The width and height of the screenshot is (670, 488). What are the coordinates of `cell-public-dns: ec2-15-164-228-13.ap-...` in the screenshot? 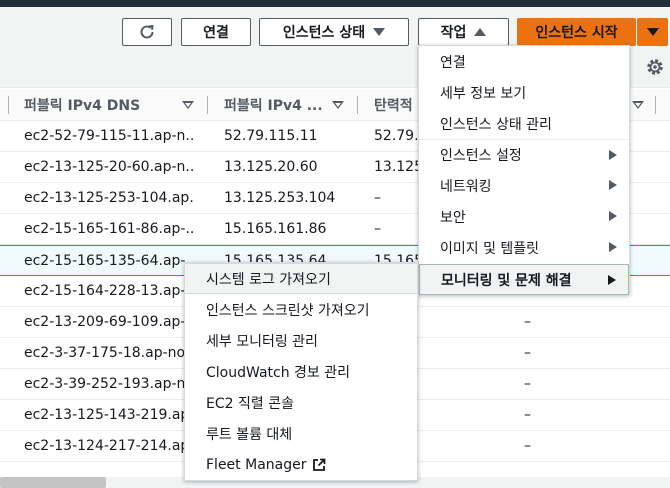 It's located at (109, 291).